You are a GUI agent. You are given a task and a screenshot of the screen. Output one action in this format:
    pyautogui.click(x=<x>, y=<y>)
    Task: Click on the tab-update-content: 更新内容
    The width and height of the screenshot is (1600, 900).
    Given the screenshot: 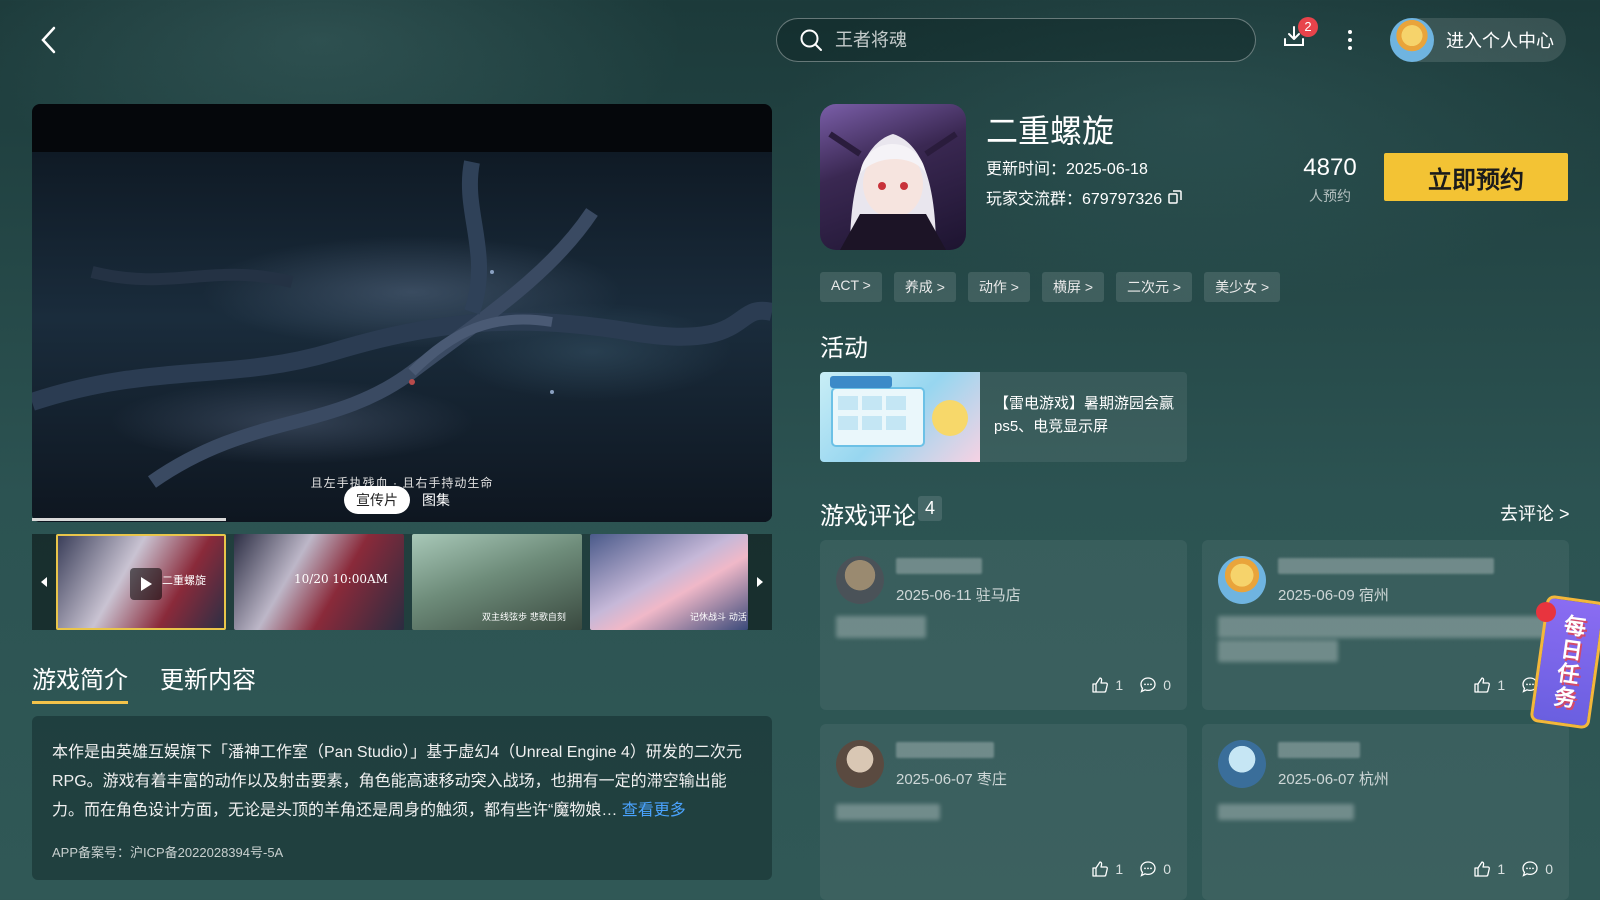 What is the action you would take?
    pyautogui.click(x=208, y=682)
    